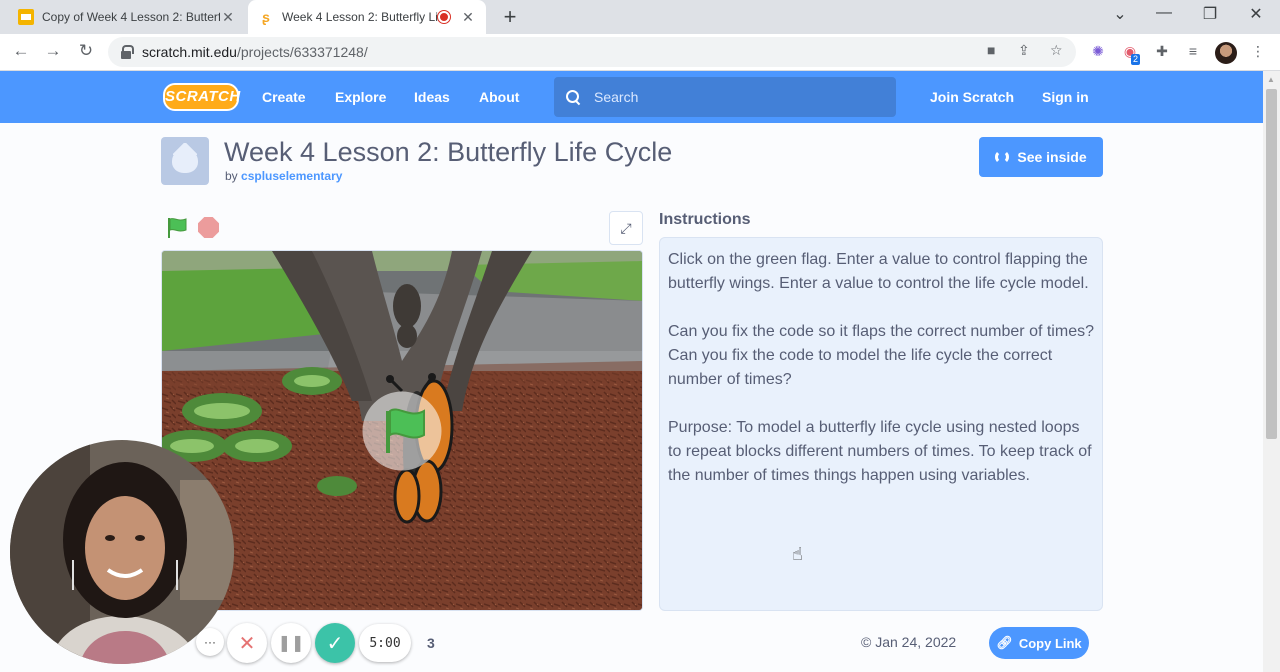 This screenshot has height=672, width=1280. What do you see at coordinates (360, 97) in the screenshot?
I see `nav-explore: Explore` at bounding box center [360, 97].